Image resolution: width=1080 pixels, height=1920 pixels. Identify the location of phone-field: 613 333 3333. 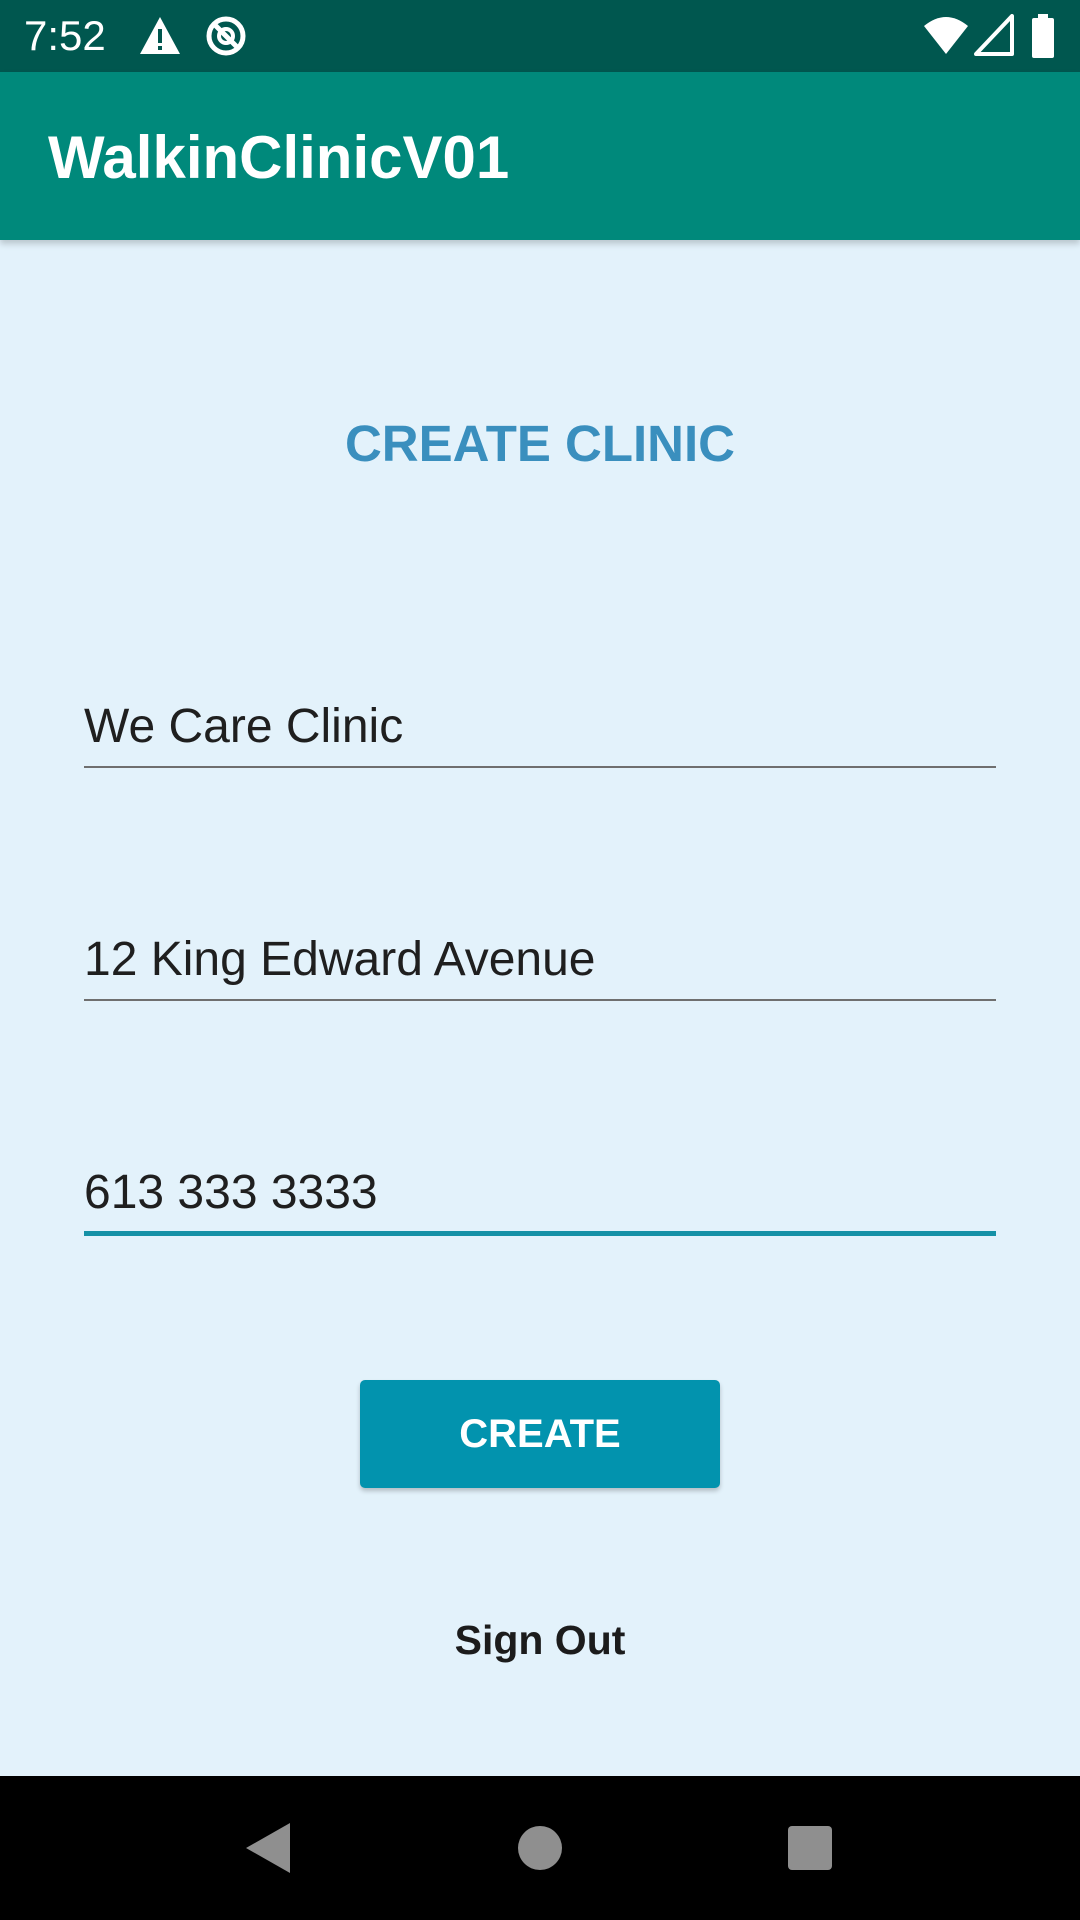
(540, 1197).